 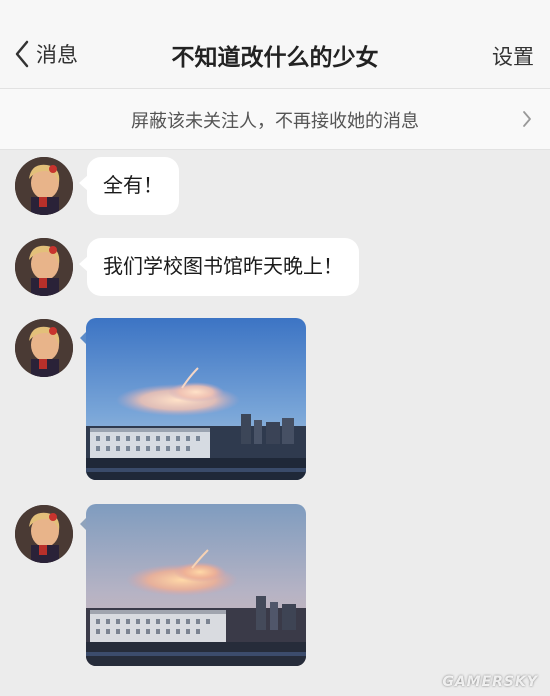 What do you see at coordinates (490, 682) in the screenshot?
I see `watermark: GAMERSKY` at bounding box center [490, 682].